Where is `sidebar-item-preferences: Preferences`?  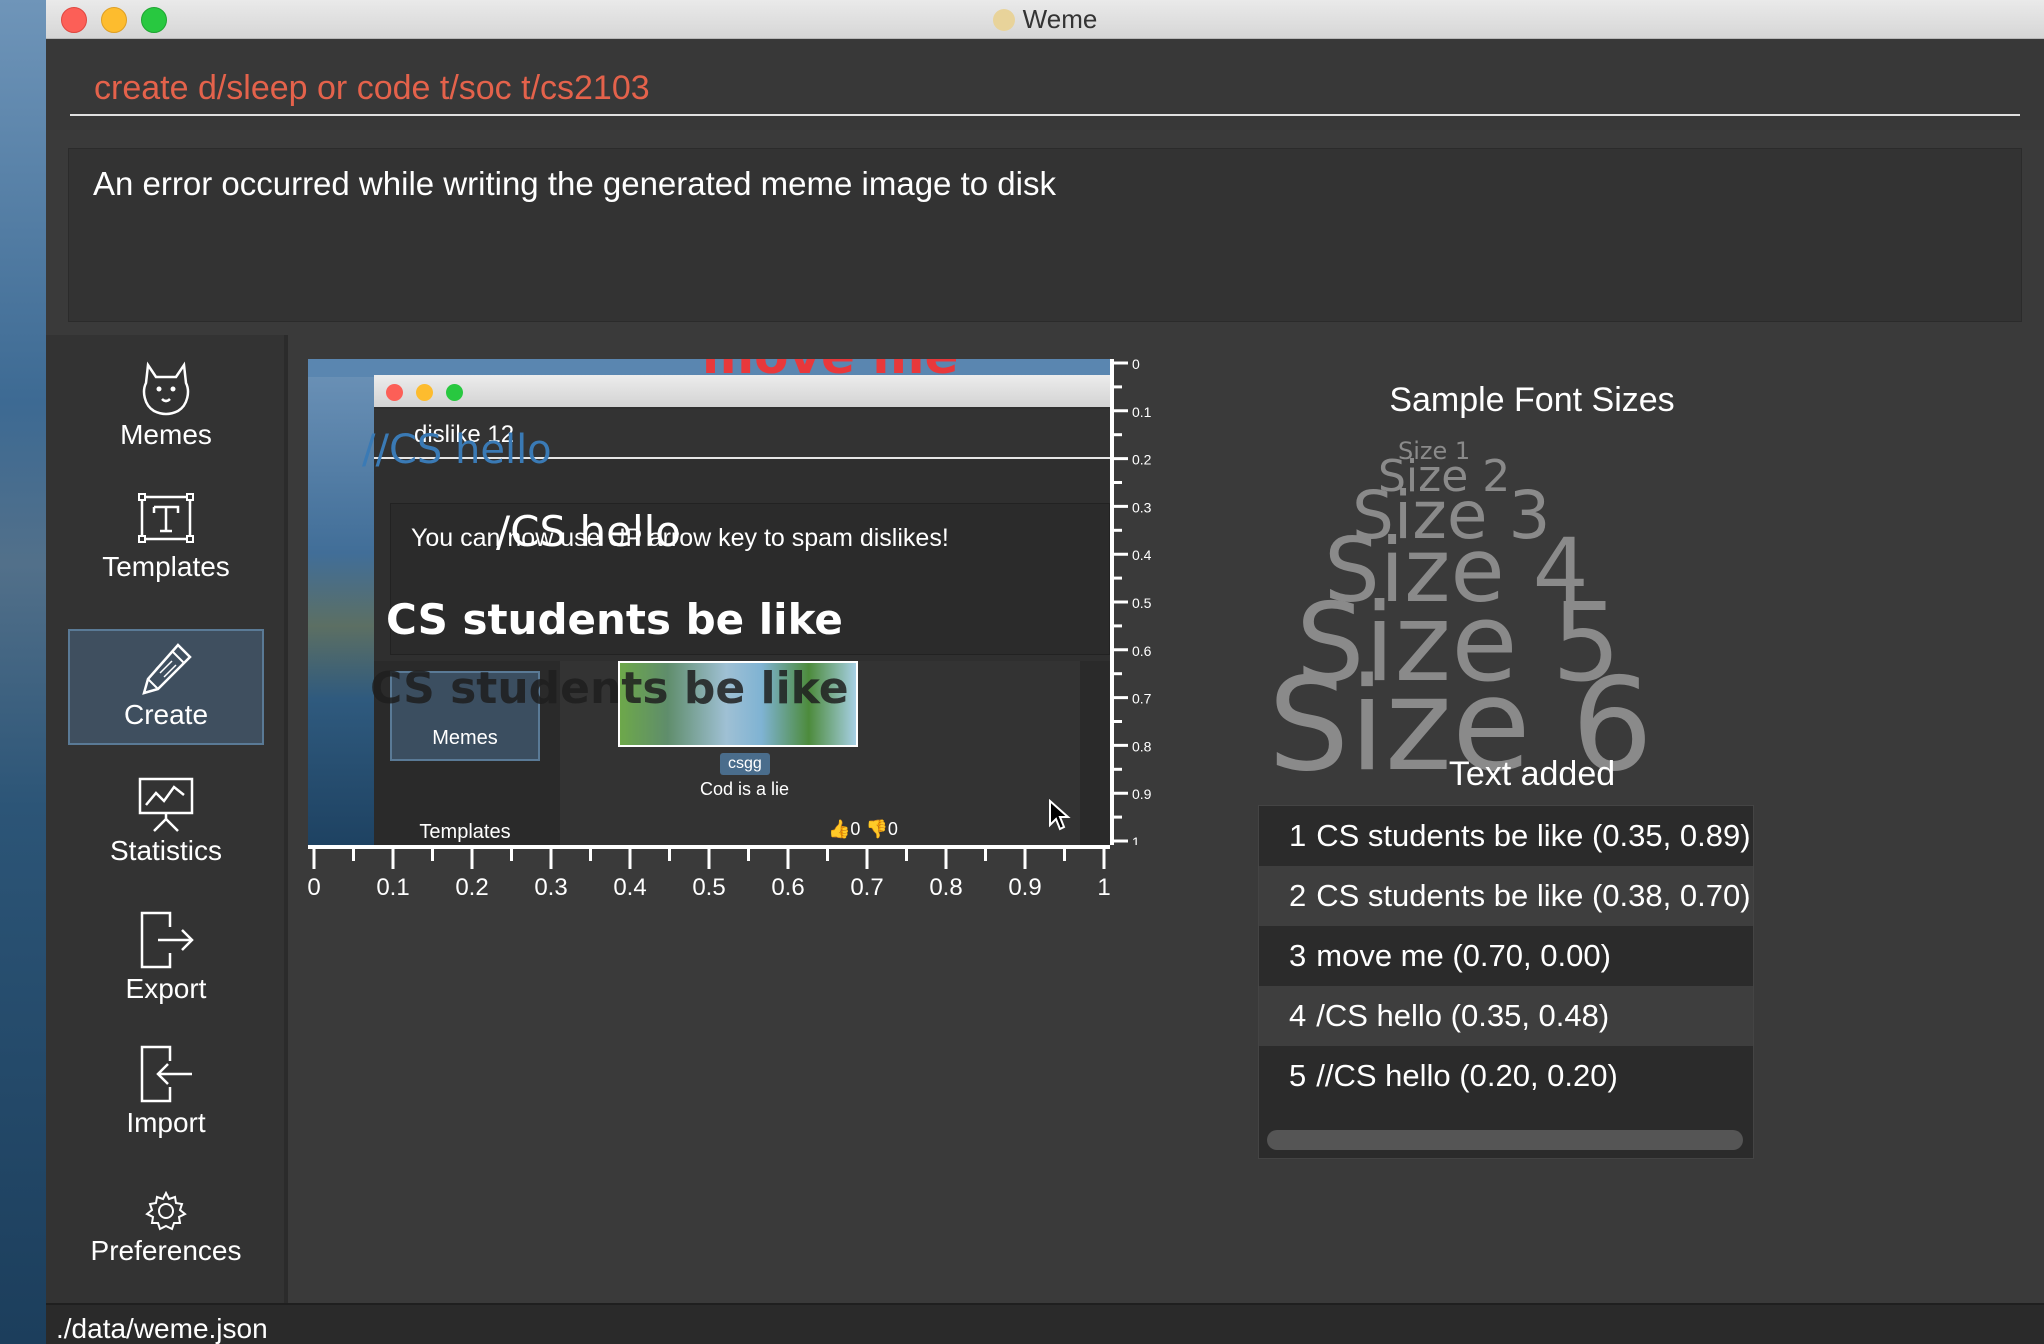
sidebar-item-preferences: Preferences is located at coordinates (166, 1239).